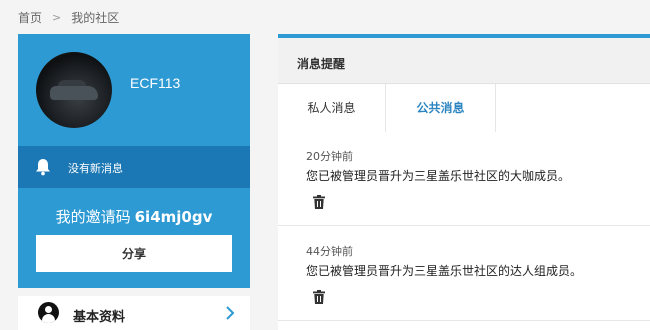  I want to click on invite-code-line: 我的邀请码 6i4mj0gv, so click(134, 216).